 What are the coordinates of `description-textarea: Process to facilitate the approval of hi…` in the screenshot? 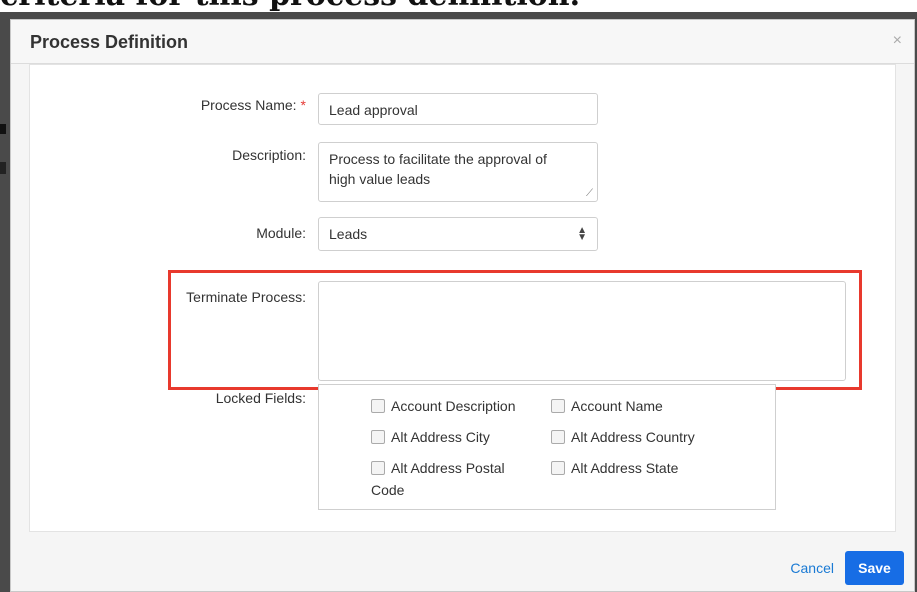 It's located at (458, 172).